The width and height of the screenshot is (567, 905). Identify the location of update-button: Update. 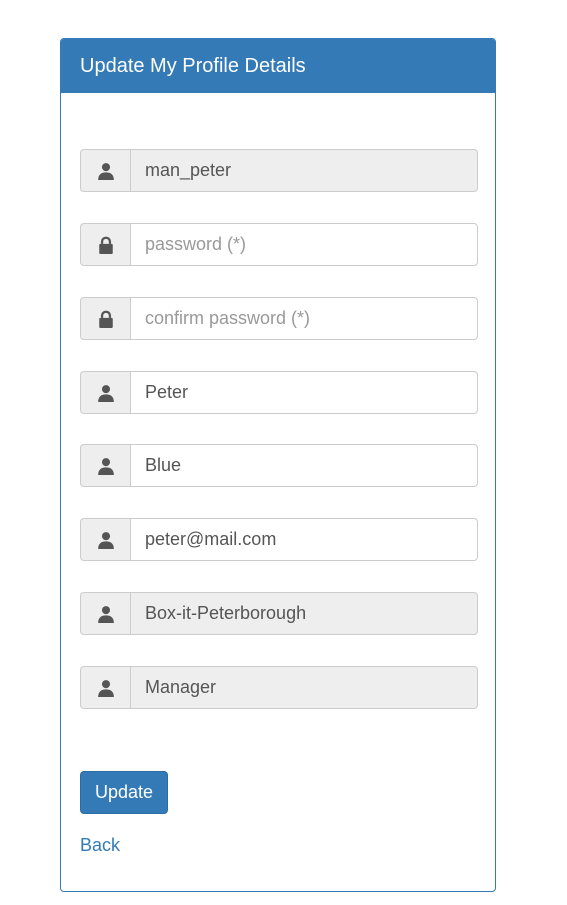
(124, 792).